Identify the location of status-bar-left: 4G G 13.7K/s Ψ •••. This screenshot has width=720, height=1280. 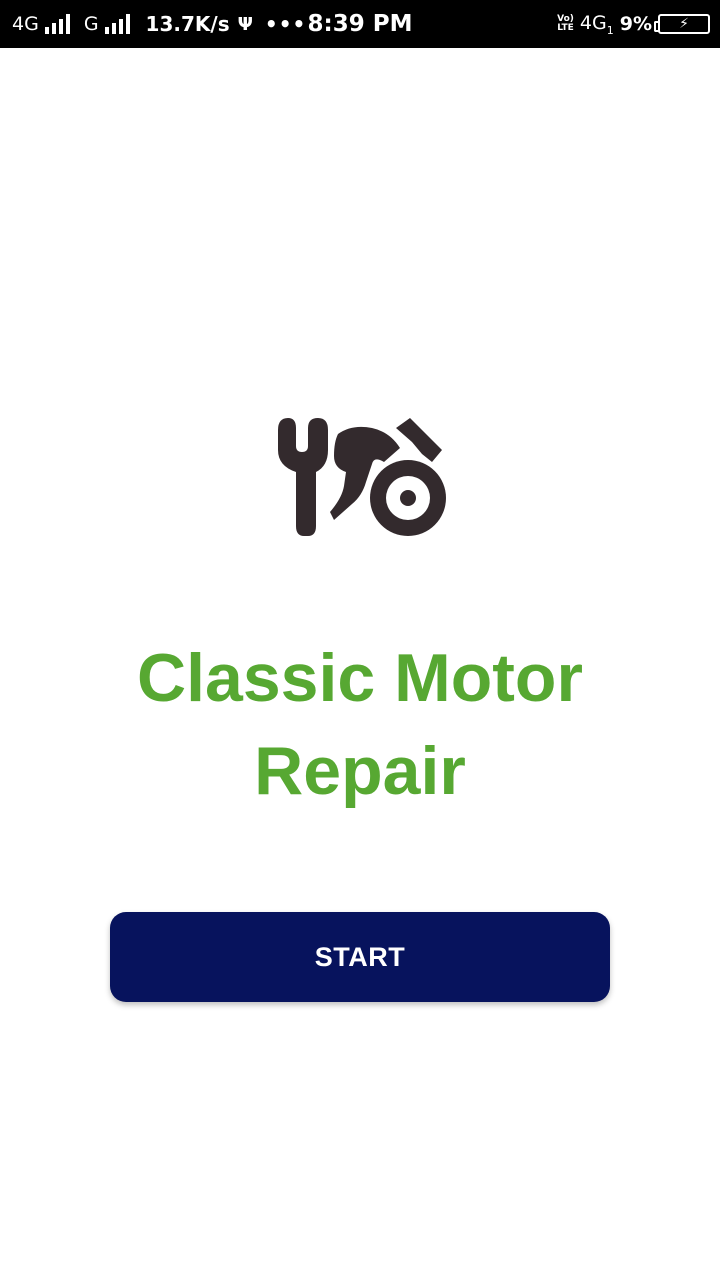
(159, 24).